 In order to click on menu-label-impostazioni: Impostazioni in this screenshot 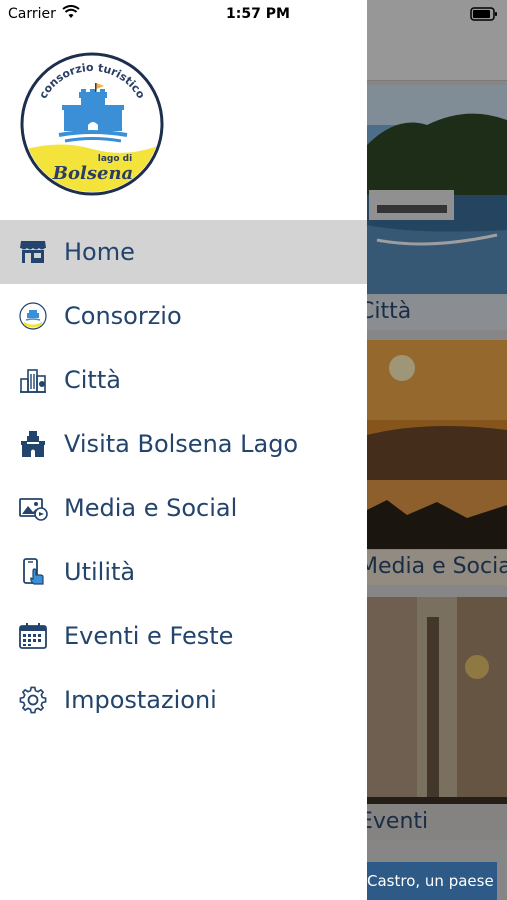, I will do `click(140, 700)`.